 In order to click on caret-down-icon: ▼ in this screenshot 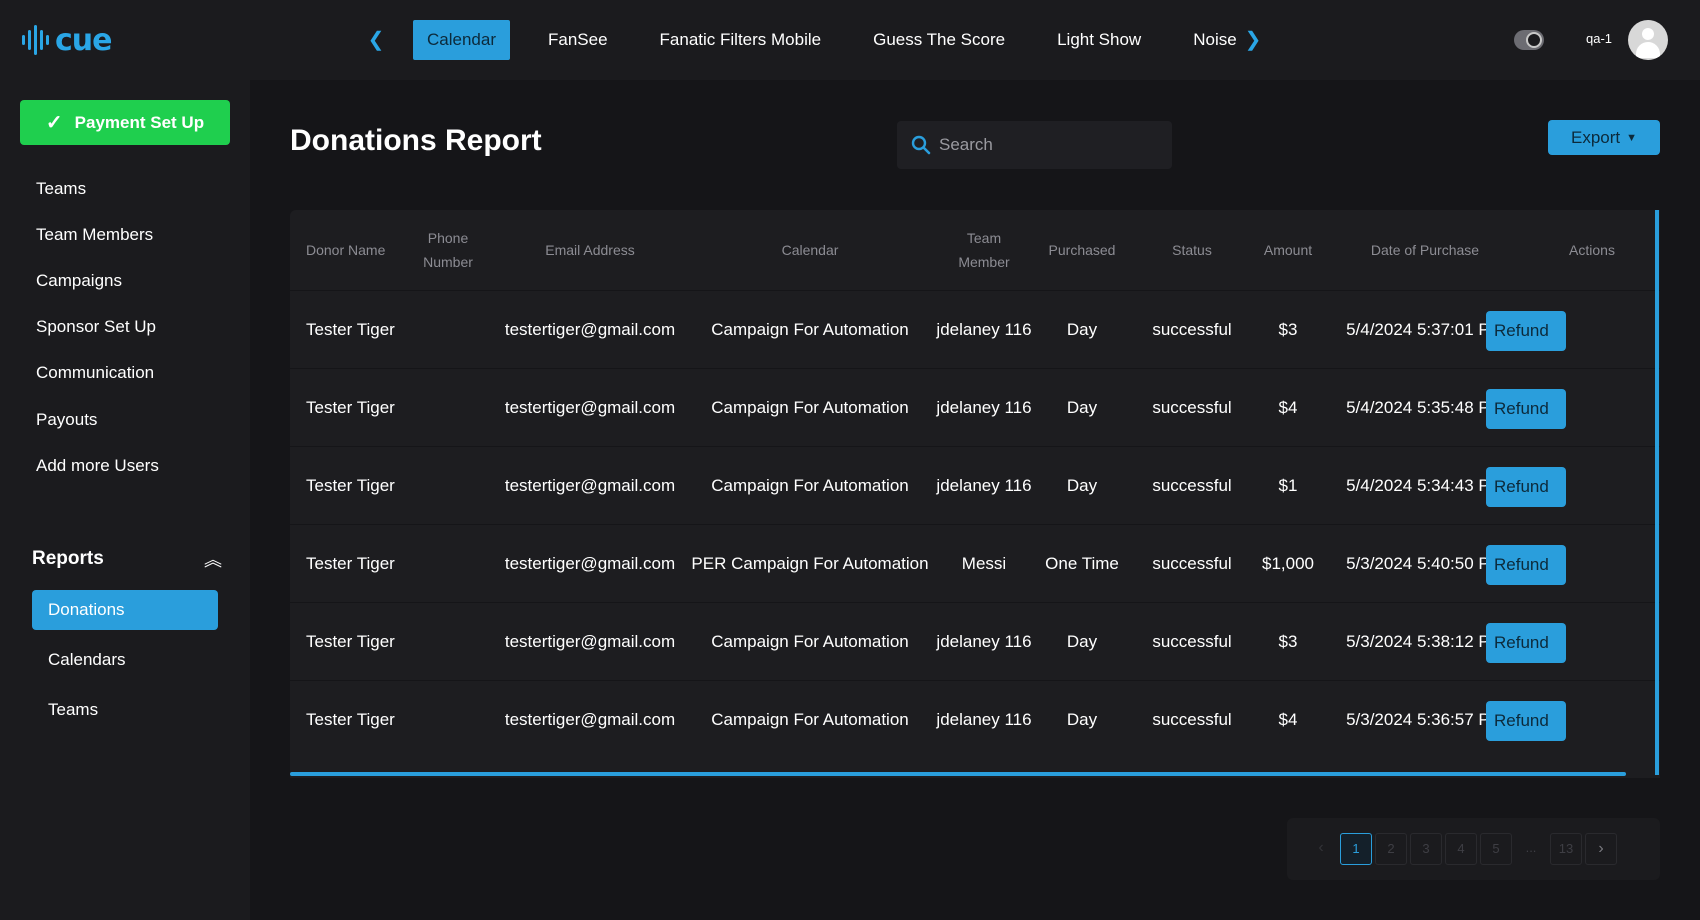, I will do `click(1632, 137)`.